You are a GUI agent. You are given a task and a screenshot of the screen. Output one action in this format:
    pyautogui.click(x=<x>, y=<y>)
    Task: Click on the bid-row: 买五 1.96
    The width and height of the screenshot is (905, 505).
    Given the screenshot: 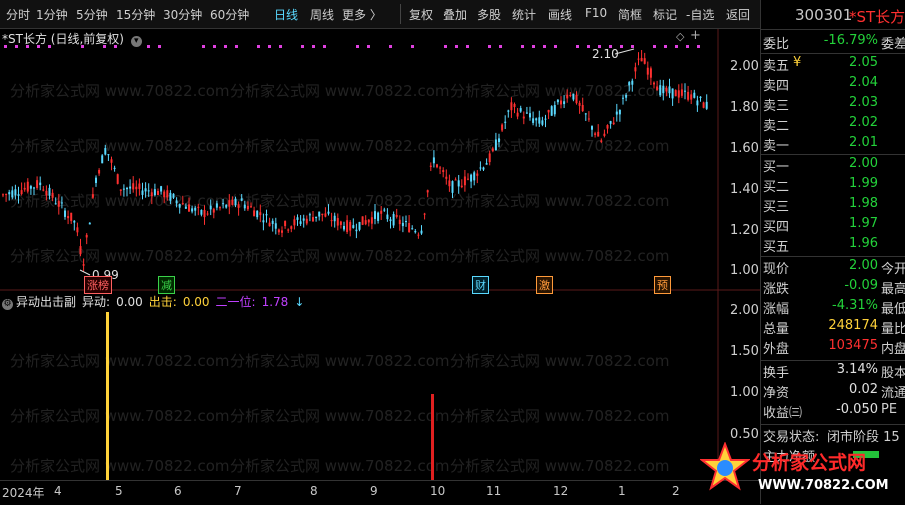 What is the action you would take?
    pyautogui.click(x=833, y=246)
    